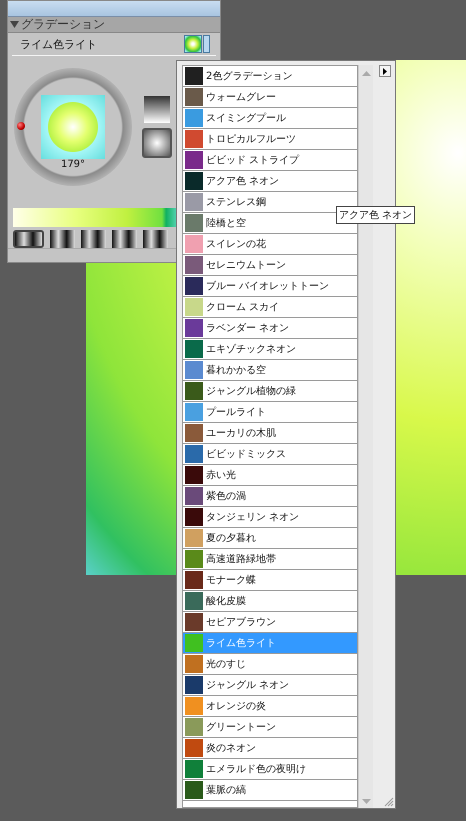 This screenshot has width=466, height=821. Describe the element at coordinates (270, 370) in the screenshot. I see `gradient-list-item: 暮れかかる空` at that location.